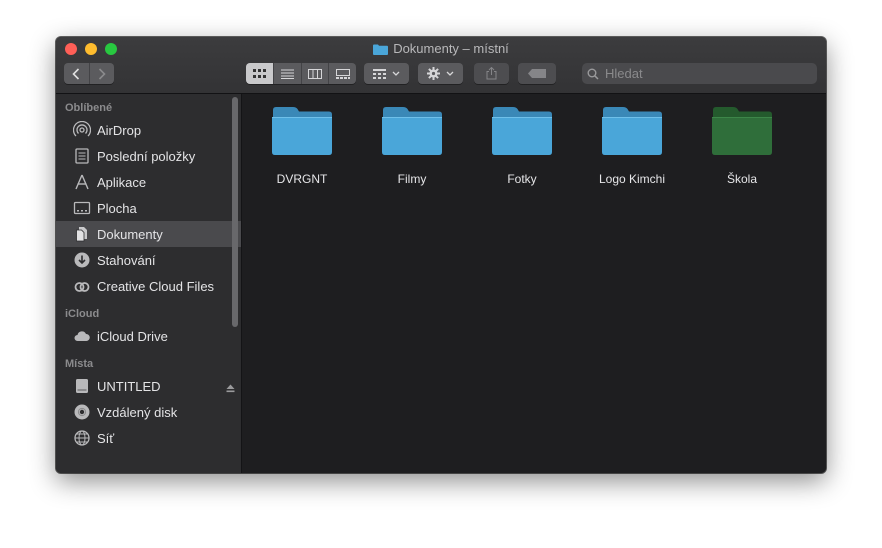 The width and height of the screenshot is (882, 548). I want to click on airdrop-icon, so click(82, 130).